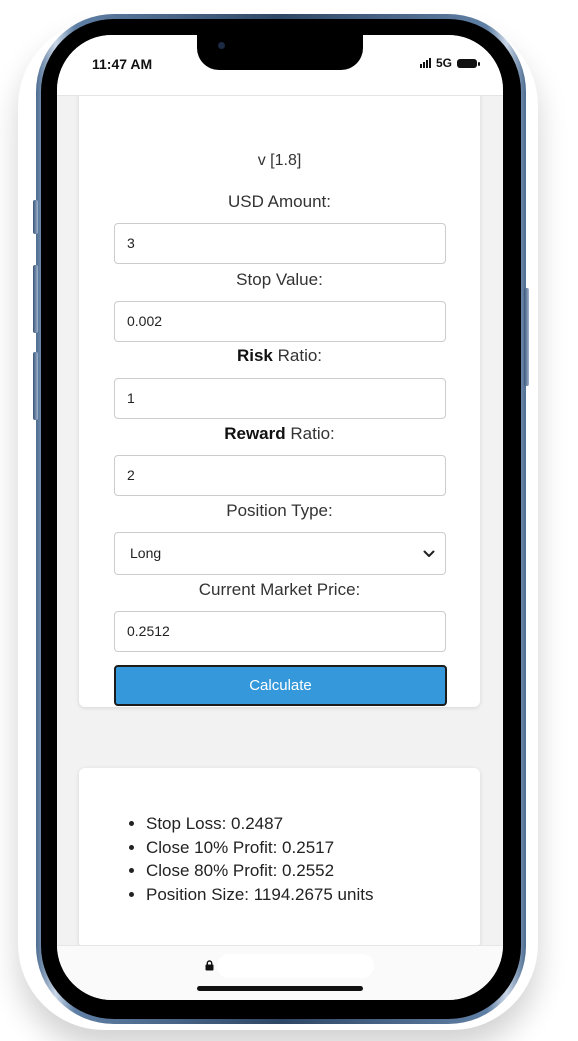 The image size is (578, 1041). I want to click on usd-amount-input: 3, so click(280, 243).